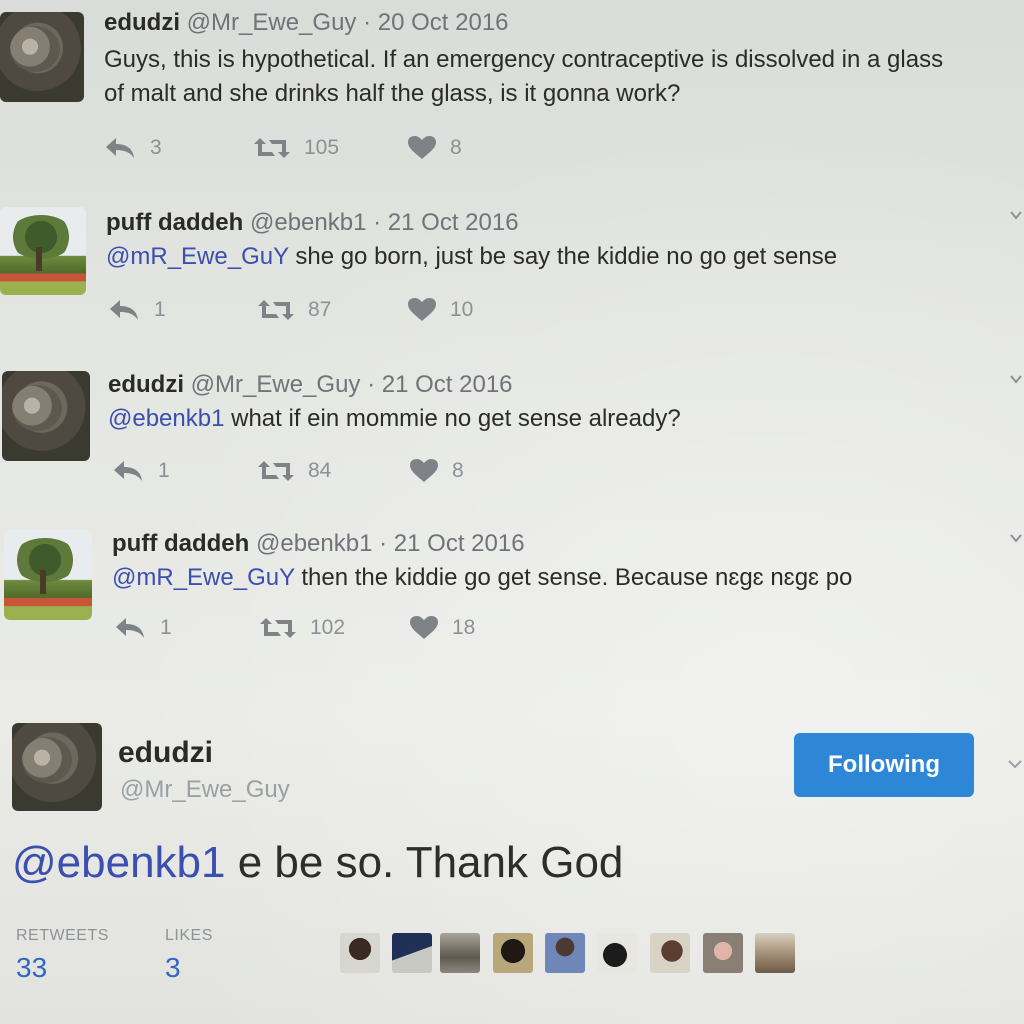  What do you see at coordinates (424, 862) in the screenshot?
I see `tweet-body: e be so. Thank God` at bounding box center [424, 862].